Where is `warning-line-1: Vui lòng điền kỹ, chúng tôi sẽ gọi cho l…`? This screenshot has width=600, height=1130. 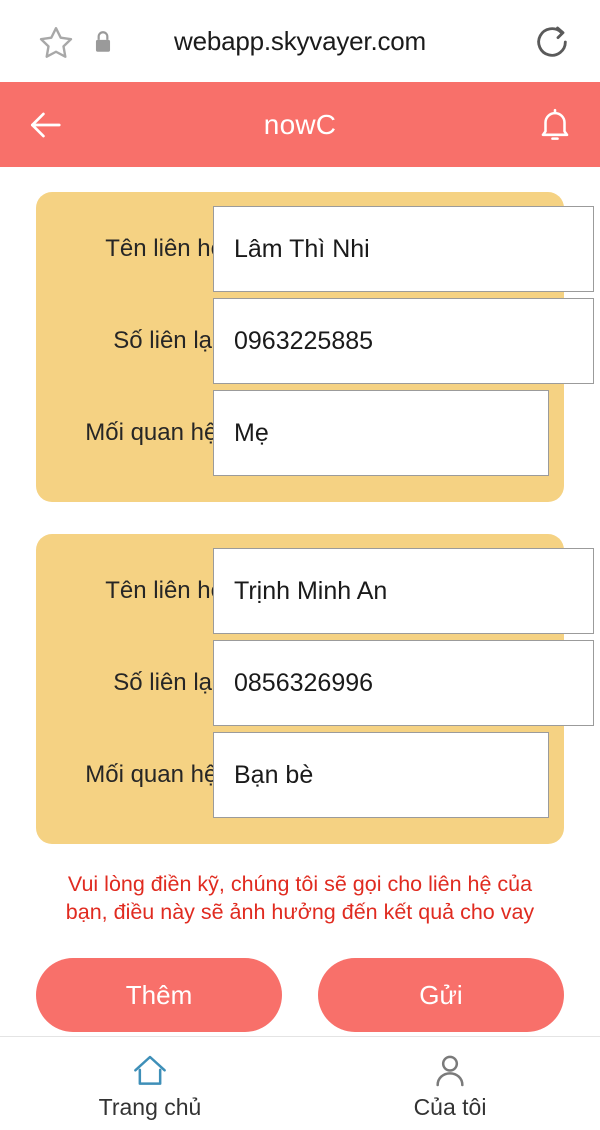
warning-line-1: Vui lòng điền kỹ, chúng tôi sẽ gọi cho l… is located at coordinates (300, 884).